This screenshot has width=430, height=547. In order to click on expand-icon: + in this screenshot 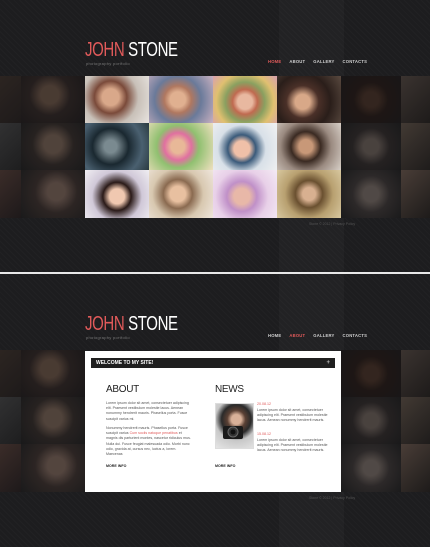, I will do `click(325, 363)`.